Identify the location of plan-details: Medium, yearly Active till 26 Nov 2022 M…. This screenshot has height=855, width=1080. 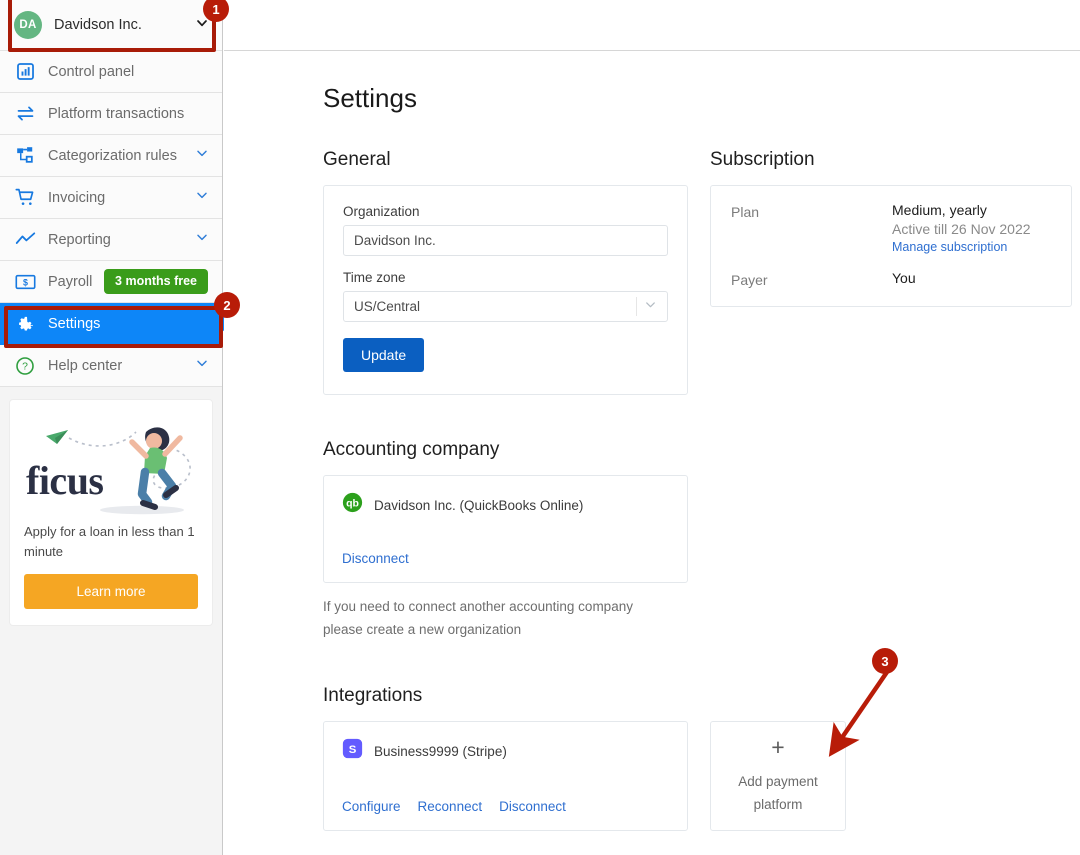
(961, 229).